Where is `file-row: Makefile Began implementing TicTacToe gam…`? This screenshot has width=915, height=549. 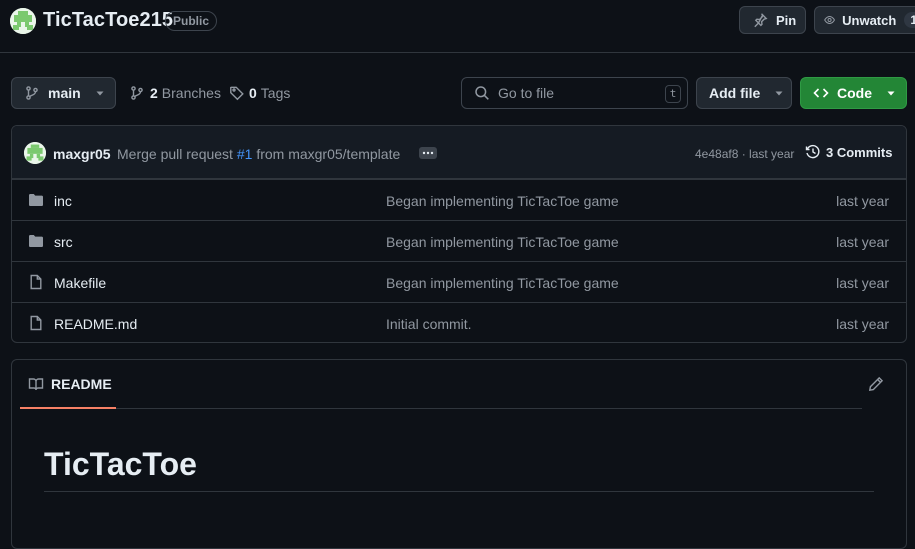
file-row: Makefile Began implementing TicTacToe gam… is located at coordinates (459, 281).